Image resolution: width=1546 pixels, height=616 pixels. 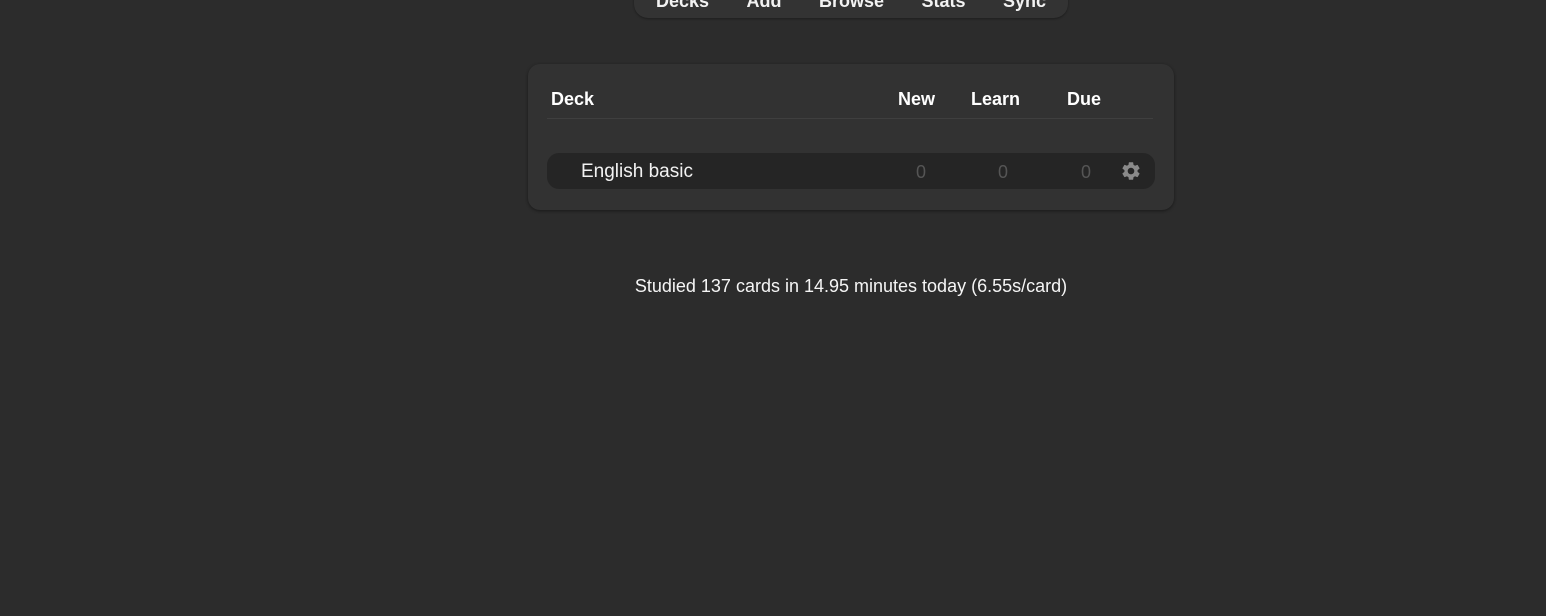 I want to click on gear-icon, so click(x=1131, y=171).